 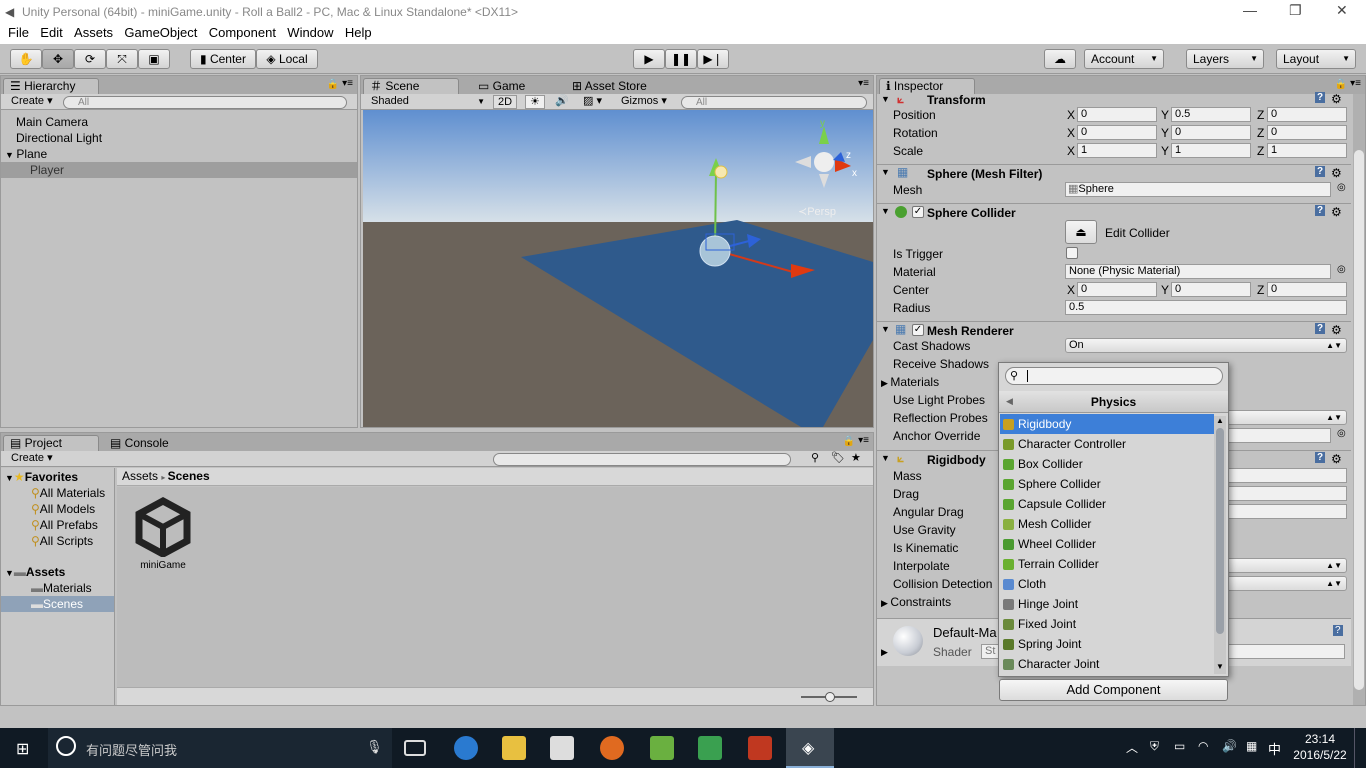 I want to click on filter-type-icon: ⚲, so click(x=815, y=459).